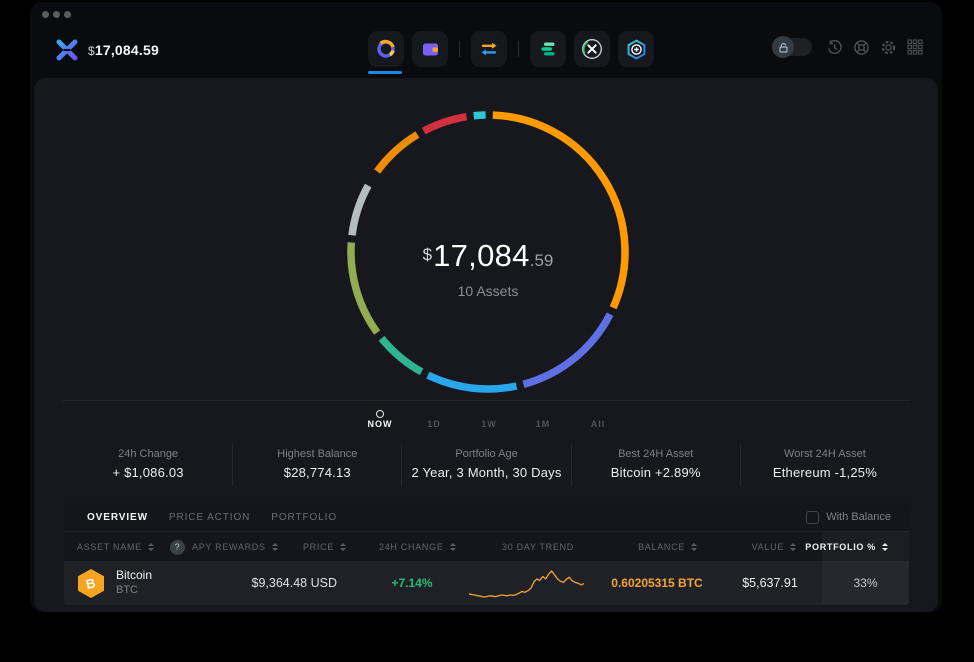 This screenshot has width=974, height=662. I want to click on settings-button, so click(888, 47).